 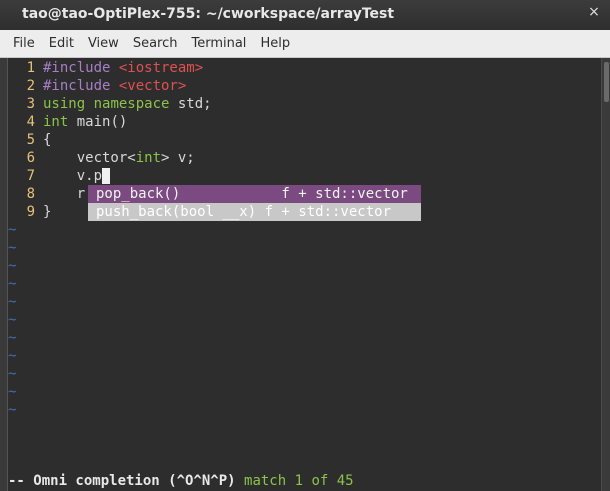 I want to click on code-line: 1 #include <iostream>, so click(x=110, y=68).